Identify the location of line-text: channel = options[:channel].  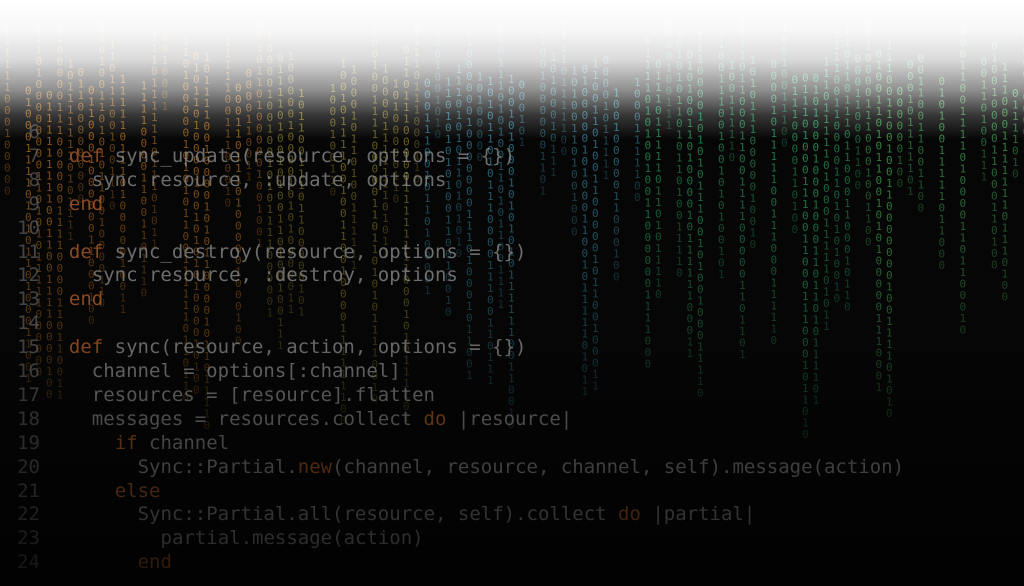
(246, 371).